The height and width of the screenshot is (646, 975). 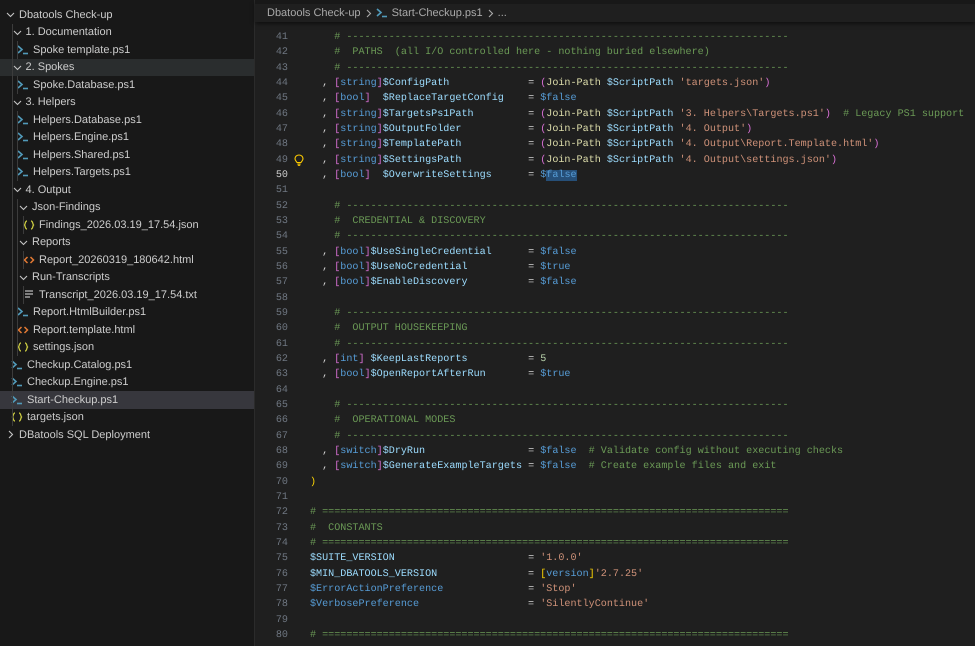 What do you see at coordinates (400, 328) in the screenshot?
I see `code-line: # OUTPUT HOUSEKEEPING` at bounding box center [400, 328].